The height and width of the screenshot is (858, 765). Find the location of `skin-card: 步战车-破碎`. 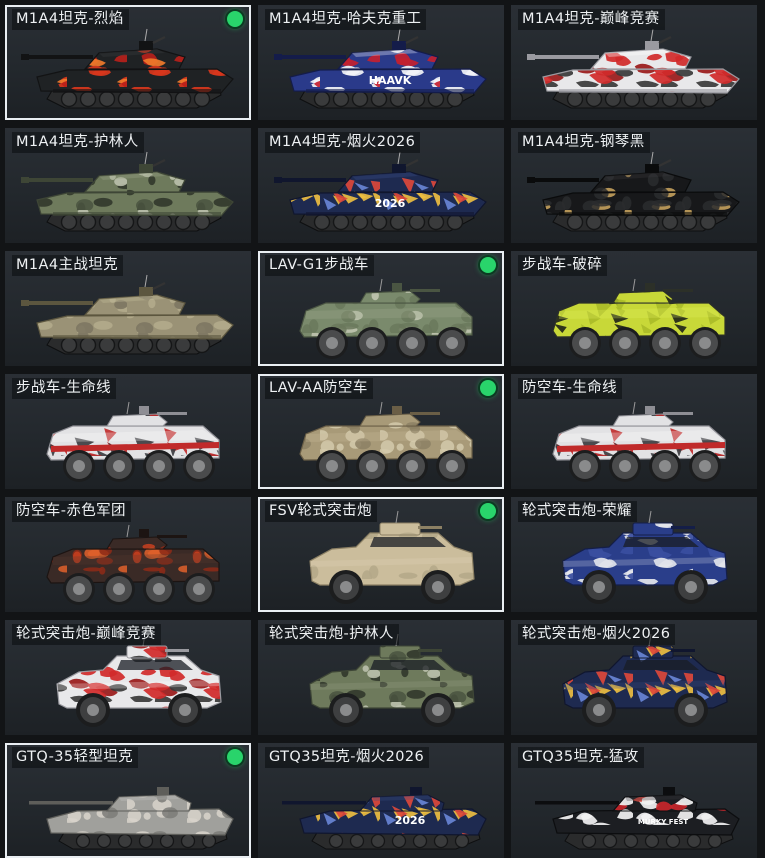

skin-card: 步战车-破碎 is located at coordinates (634, 308).